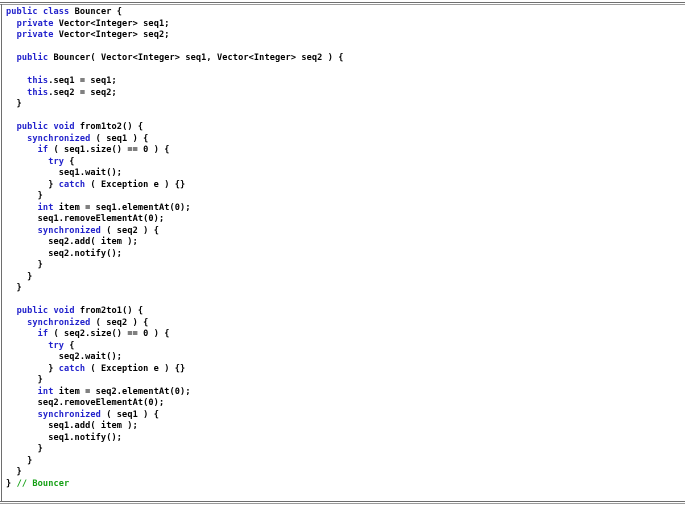 The image size is (685, 509). What do you see at coordinates (64, 437) in the screenshot?
I see `code-text: seq1.notify();` at bounding box center [64, 437].